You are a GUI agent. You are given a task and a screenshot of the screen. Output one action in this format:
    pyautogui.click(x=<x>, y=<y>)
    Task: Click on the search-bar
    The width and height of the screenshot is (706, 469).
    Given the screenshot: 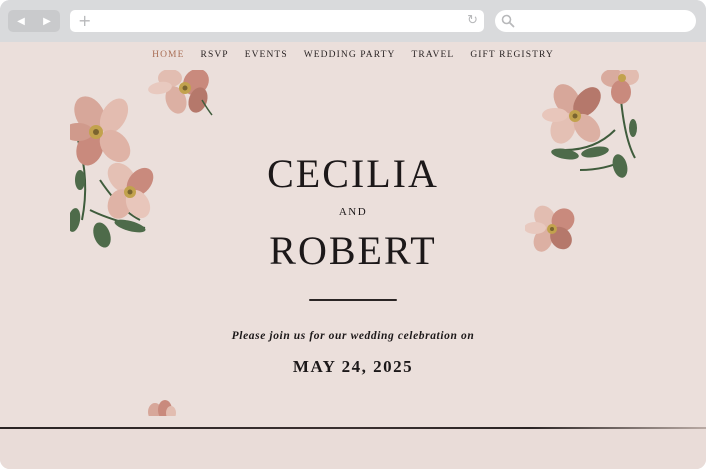 What is the action you would take?
    pyautogui.click(x=595, y=21)
    